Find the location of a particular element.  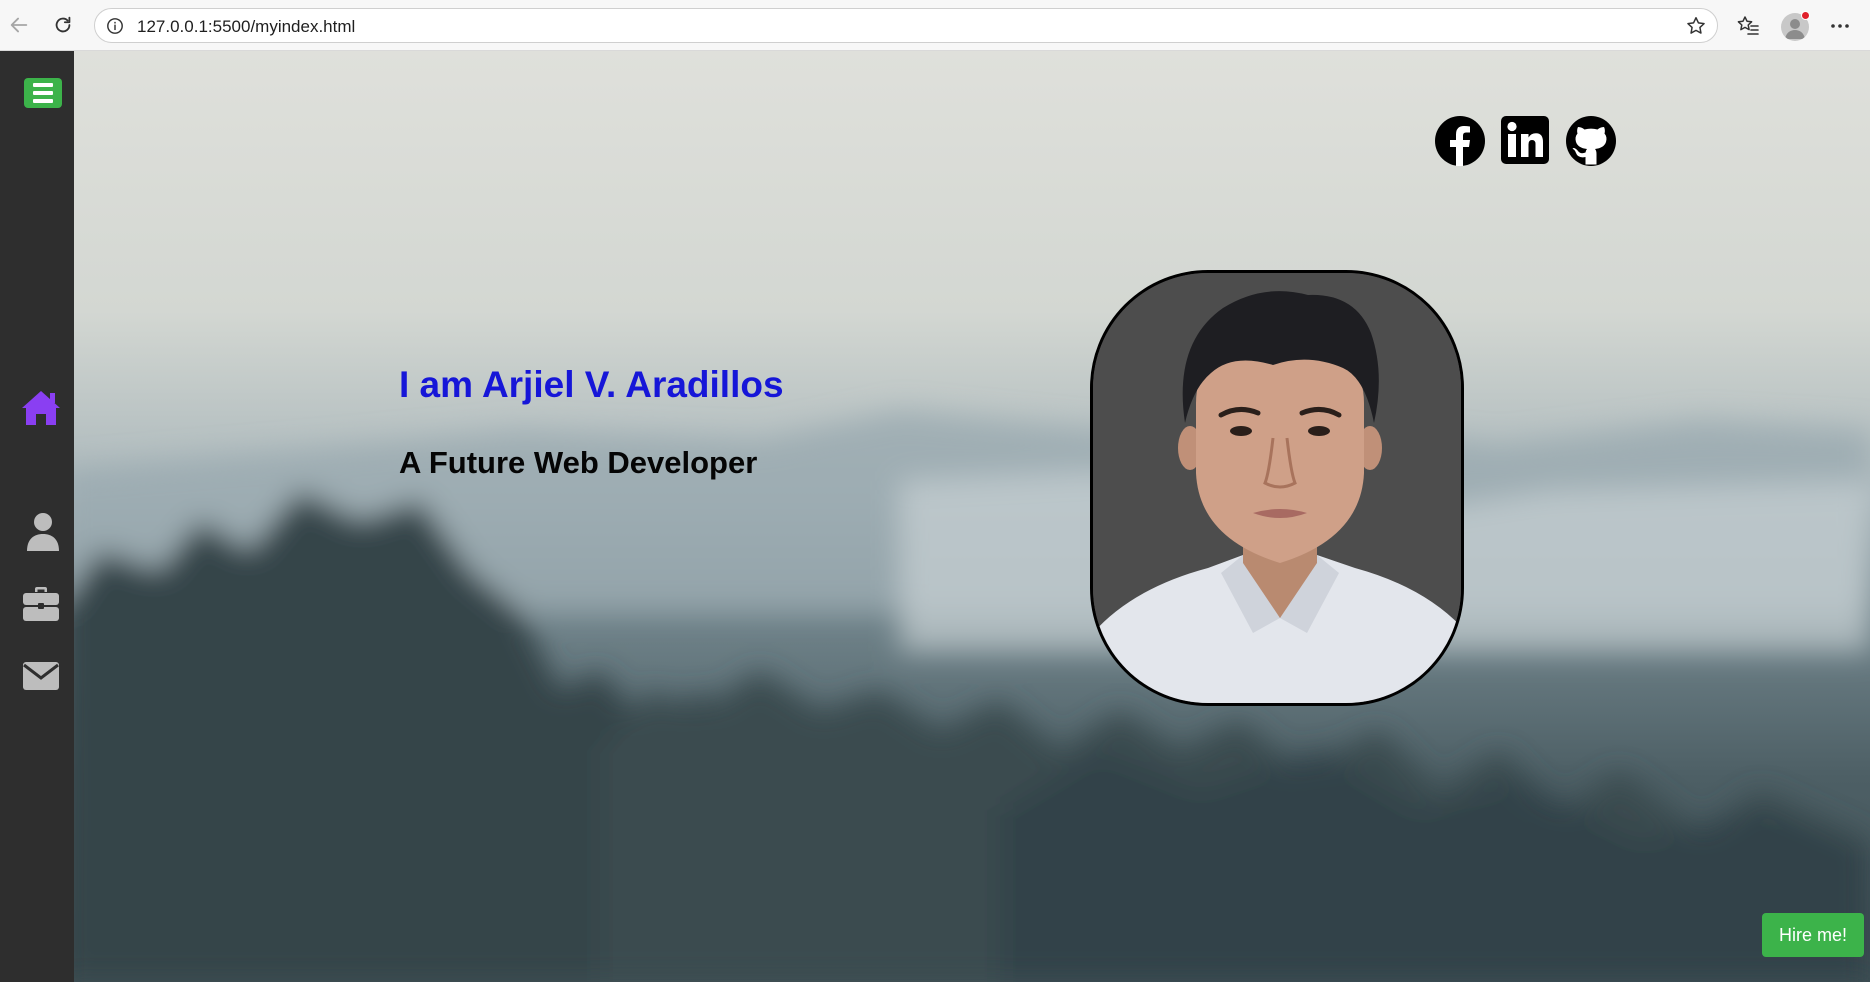

user-icon is located at coordinates (43, 532).